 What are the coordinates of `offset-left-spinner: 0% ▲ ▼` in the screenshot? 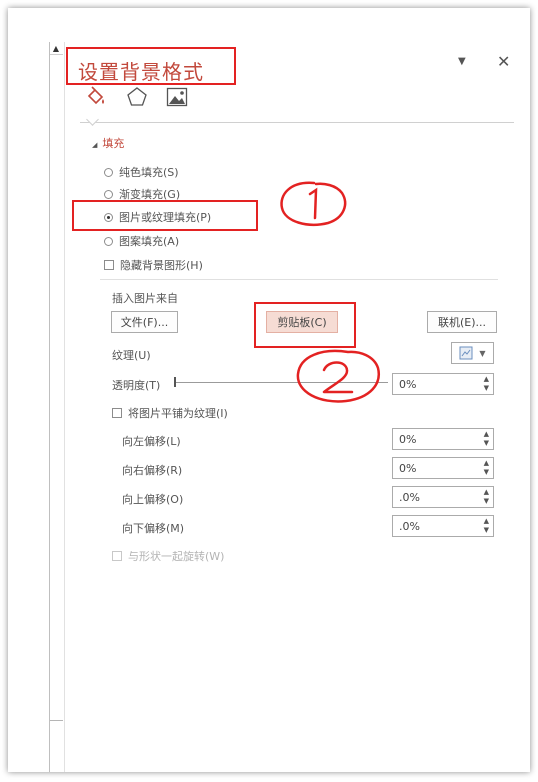 It's located at (443, 439).